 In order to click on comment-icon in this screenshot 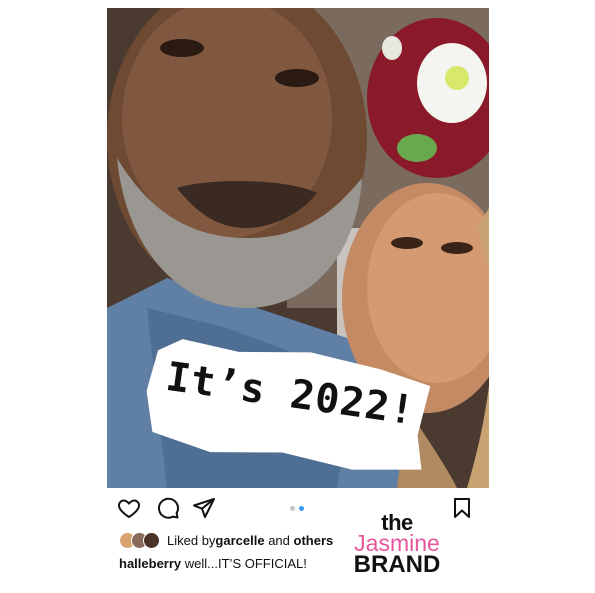, I will do `click(168, 508)`.